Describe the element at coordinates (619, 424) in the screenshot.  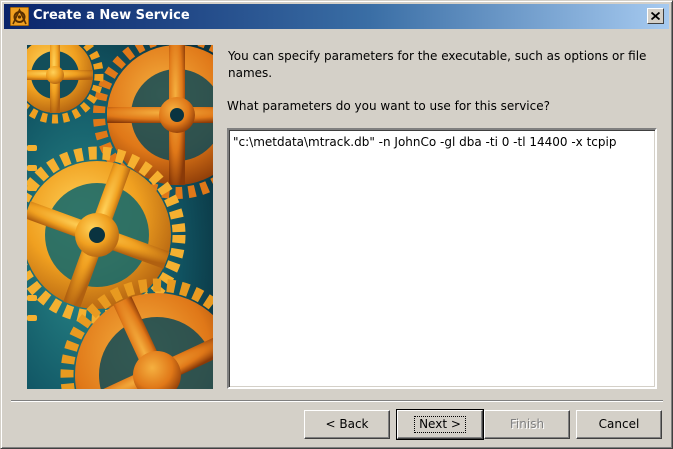
I see `cancel-button: Cancel` at that location.